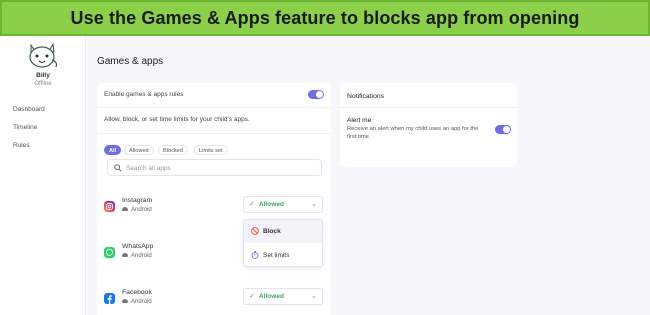 The height and width of the screenshot is (315, 650). I want to click on menu-item-block: Block, so click(283, 231).